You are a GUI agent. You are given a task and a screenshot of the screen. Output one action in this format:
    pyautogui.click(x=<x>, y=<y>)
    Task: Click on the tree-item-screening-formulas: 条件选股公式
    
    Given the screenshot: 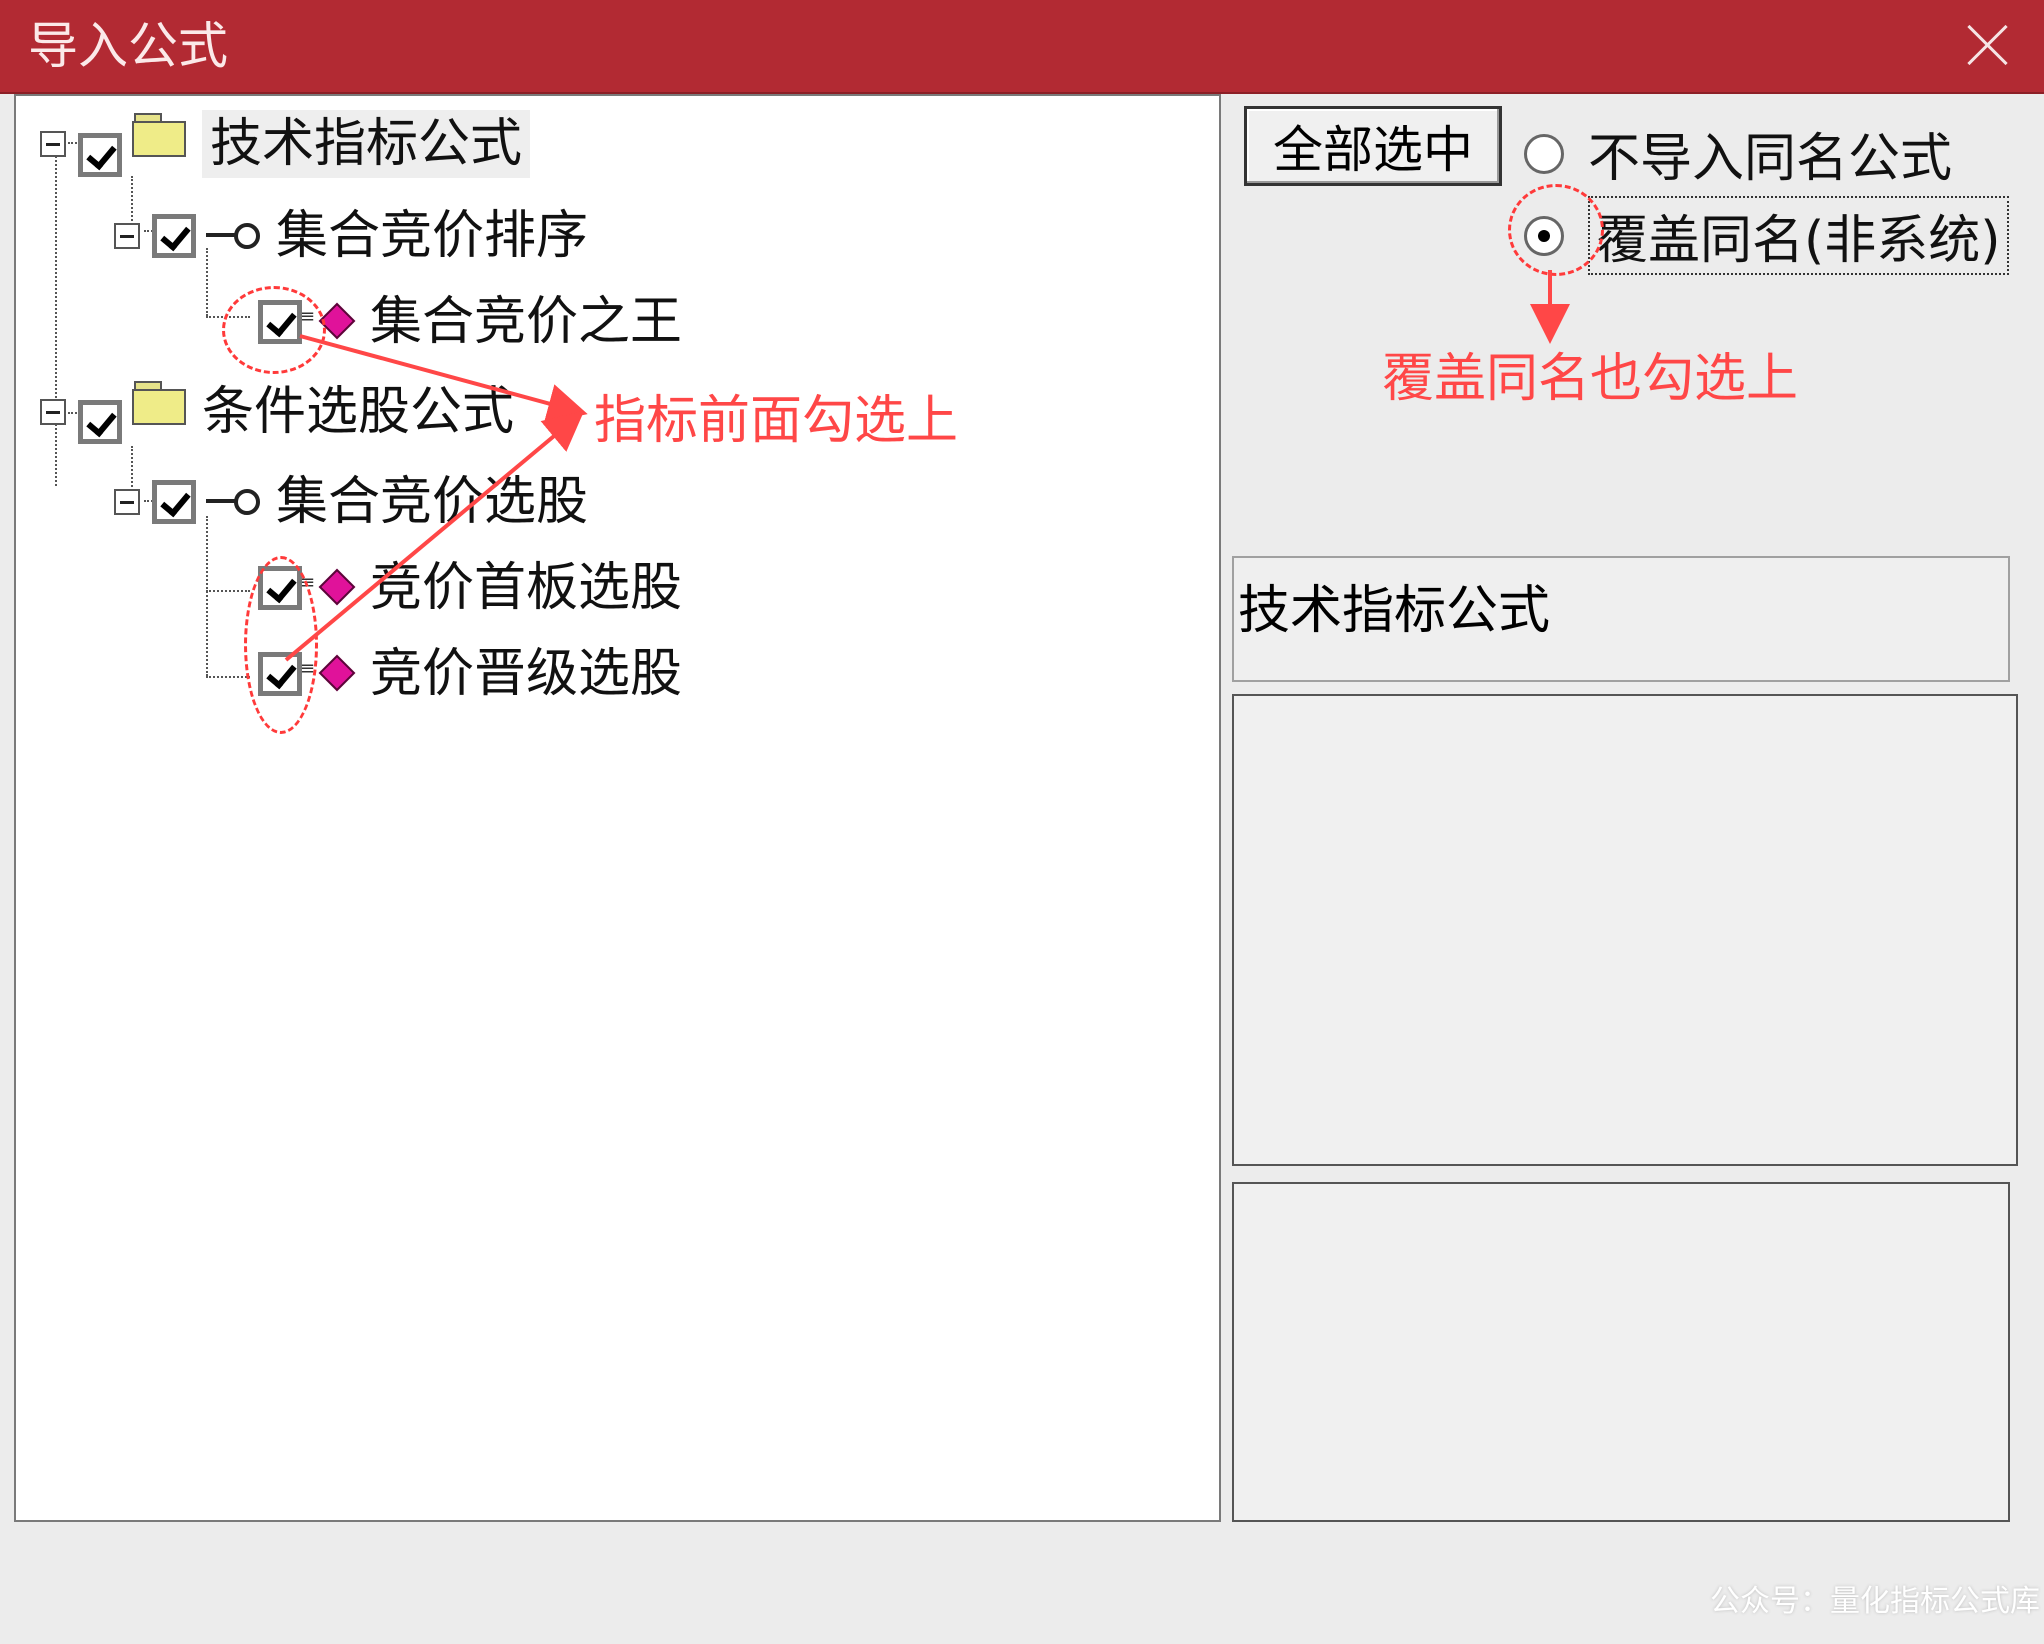 What is the action you would take?
    pyautogui.click(x=277, y=412)
    